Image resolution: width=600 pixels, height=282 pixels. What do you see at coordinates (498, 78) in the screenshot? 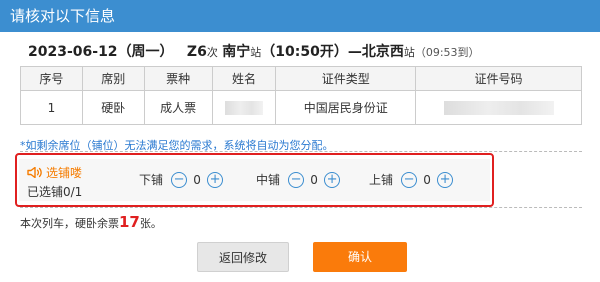
I see `col-header-id-number: 证件号码` at bounding box center [498, 78].